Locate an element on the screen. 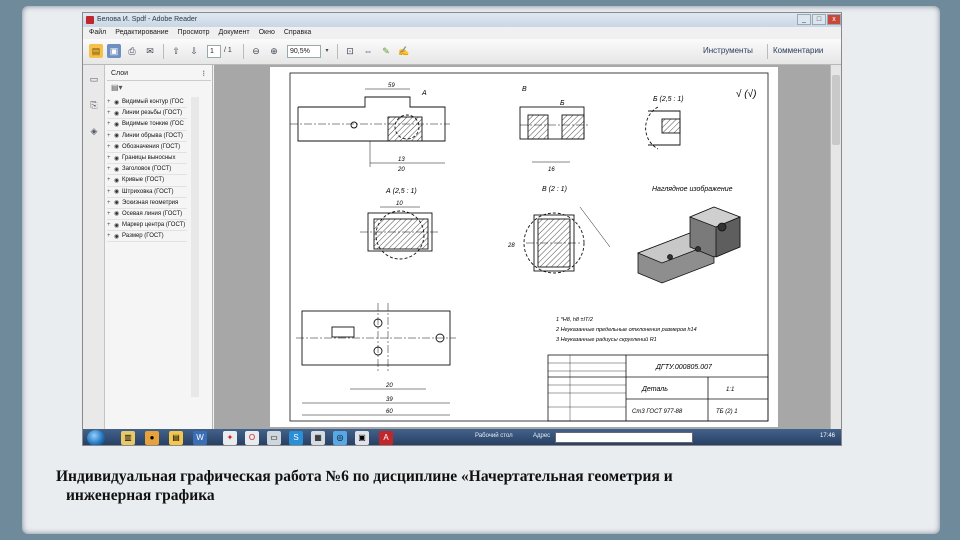  layer-item: + ◉ Размер (ГОСТ) is located at coordinates (147, 237).